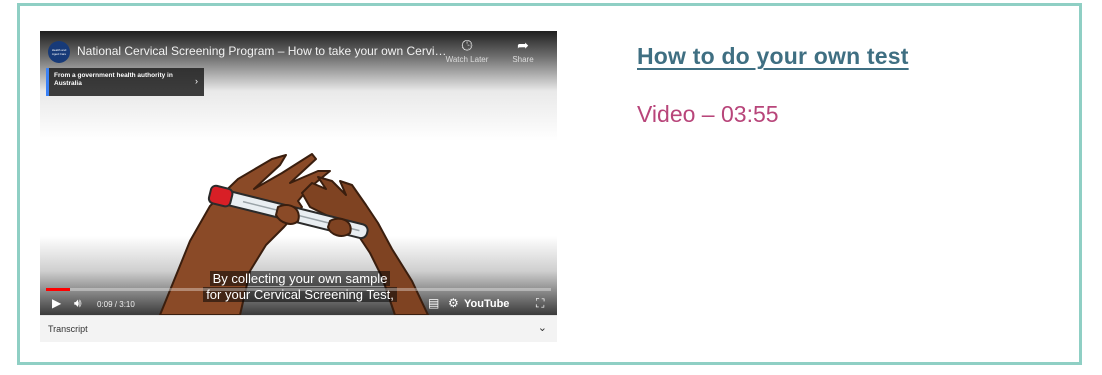  What do you see at coordinates (453, 303) in the screenshot?
I see `gear-icon: ⚙︎` at bounding box center [453, 303].